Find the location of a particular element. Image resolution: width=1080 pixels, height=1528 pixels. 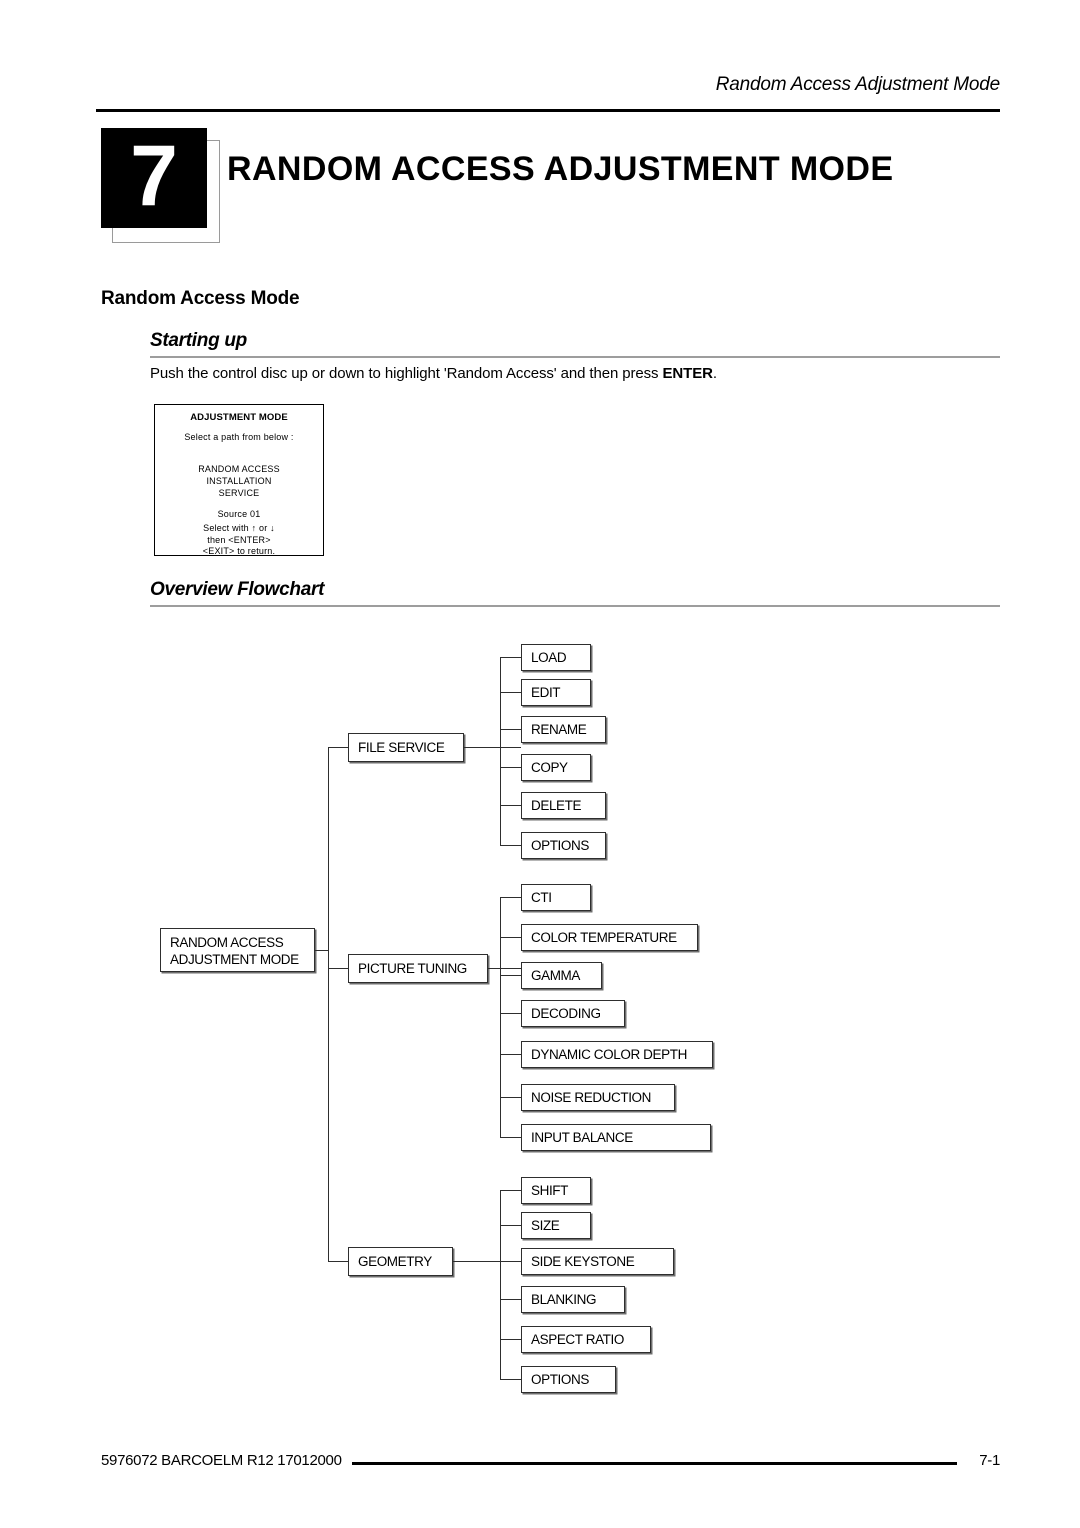

flow-connector-picture-tuning-out is located at coordinates (504, 968).